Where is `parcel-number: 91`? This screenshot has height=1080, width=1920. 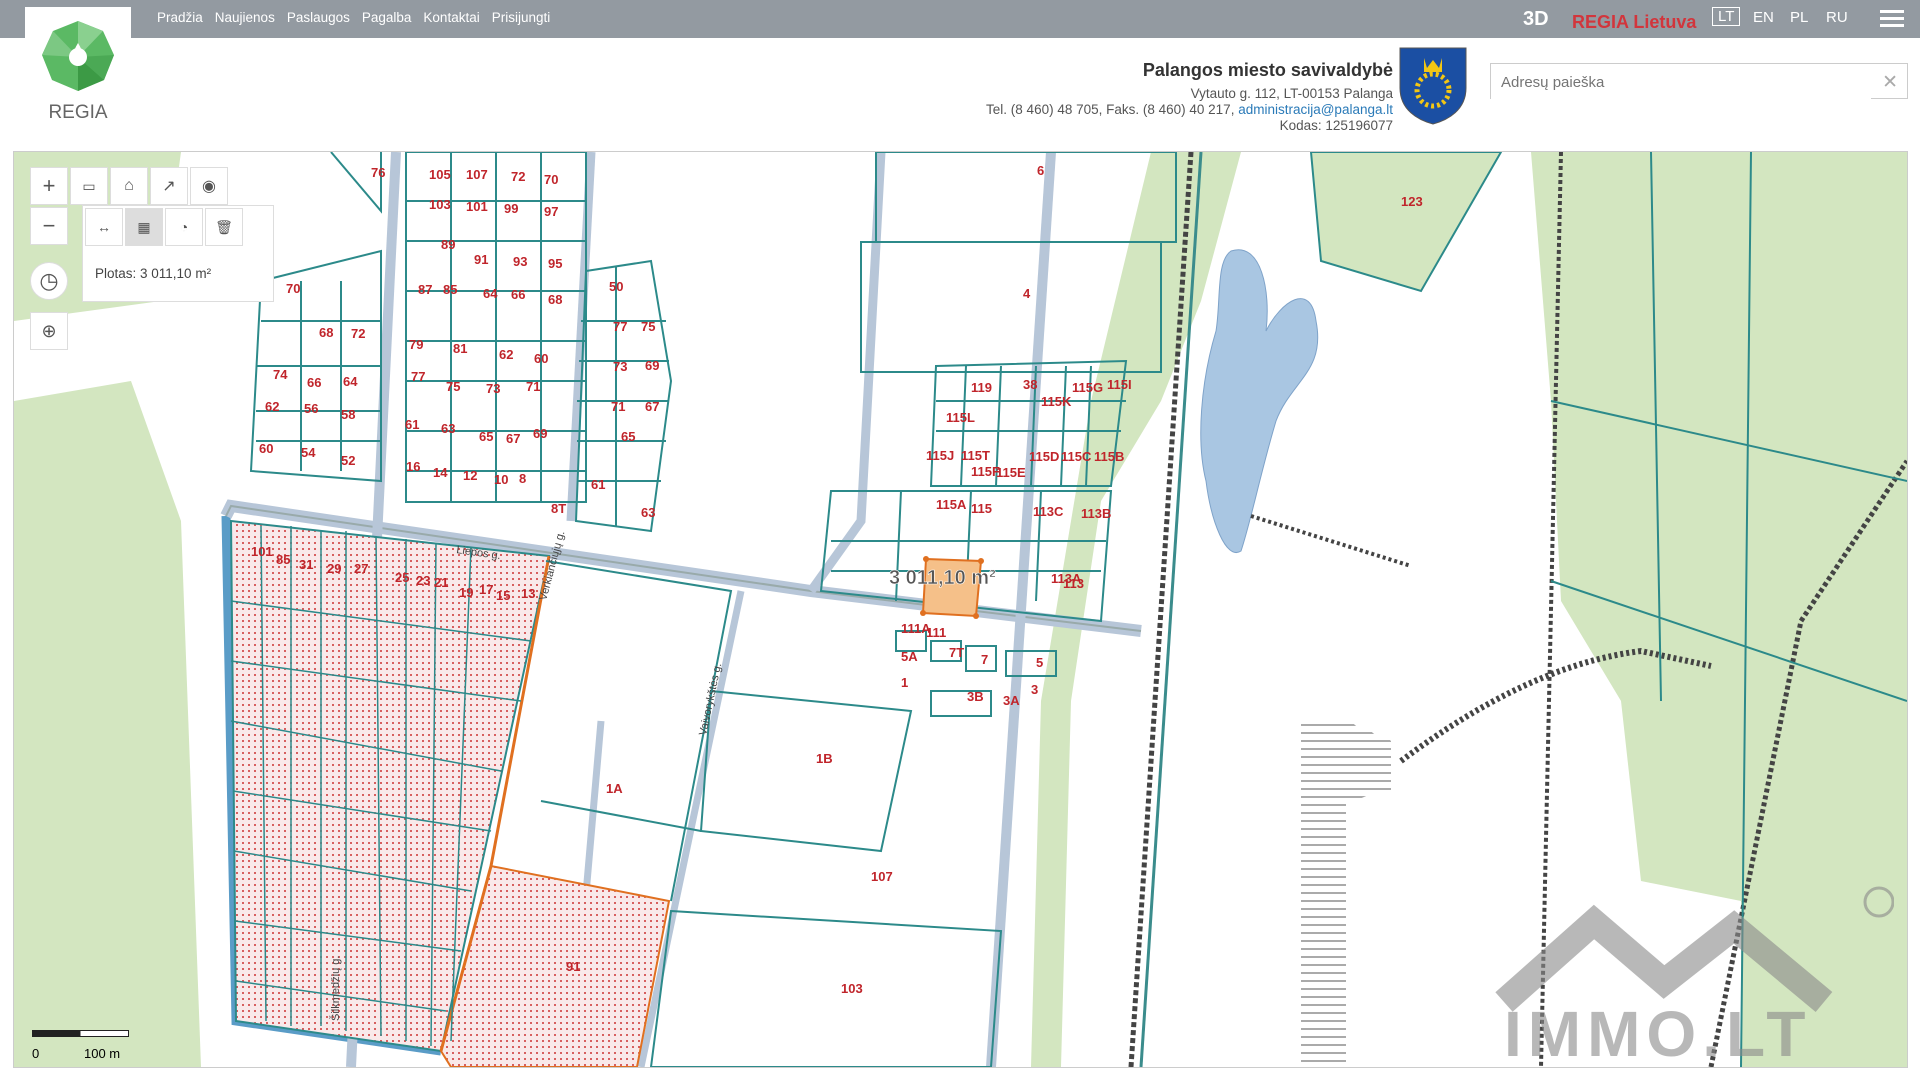 parcel-number: 91 is located at coordinates (481, 259).